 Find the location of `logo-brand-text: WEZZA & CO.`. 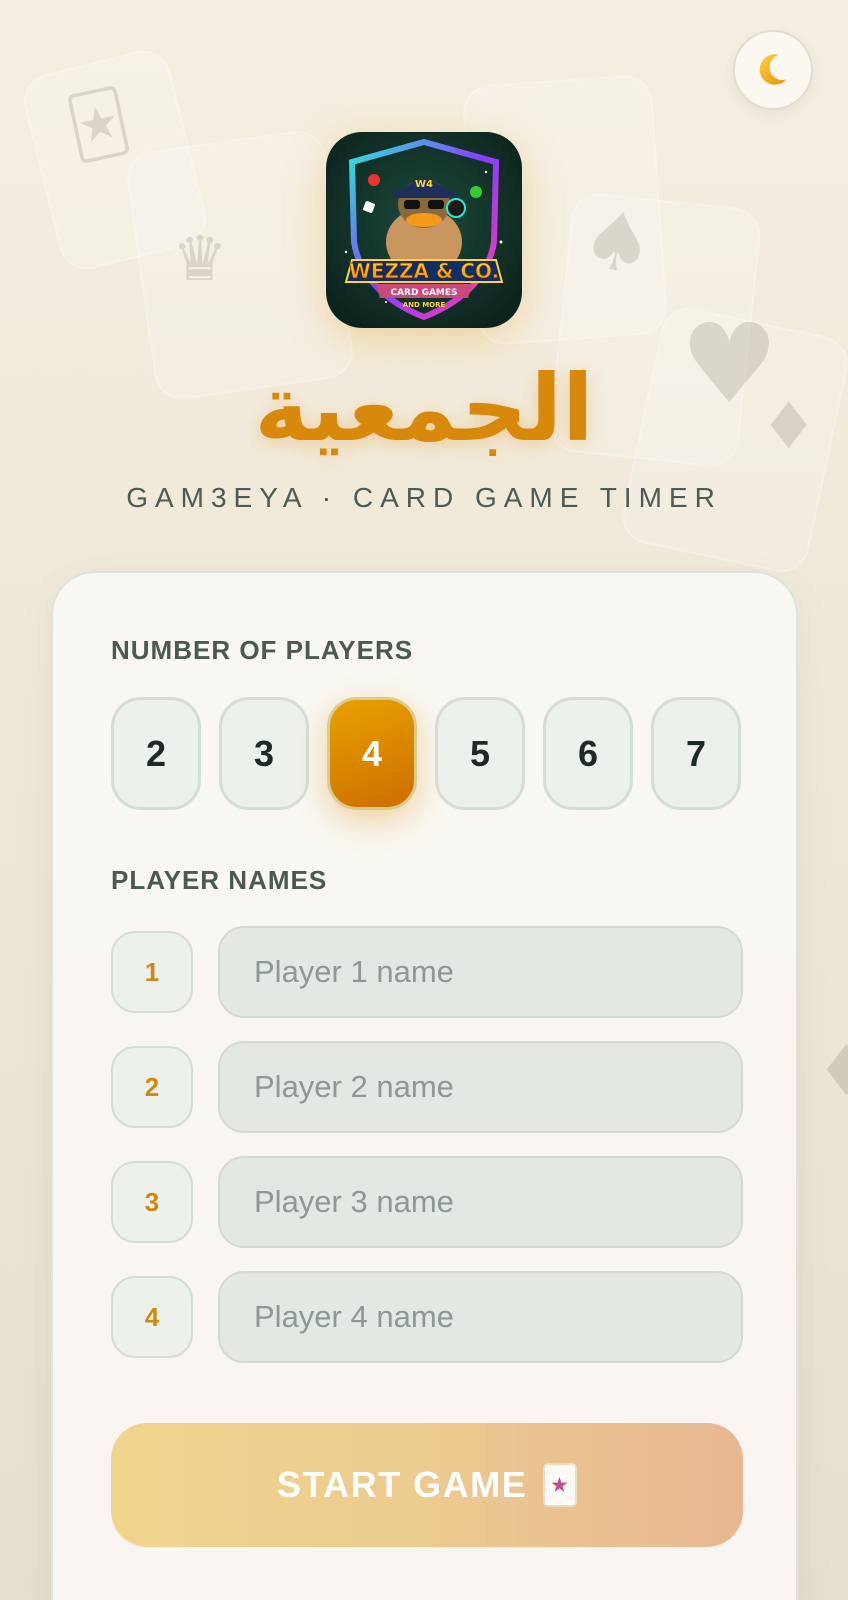

logo-brand-text: WEZZA & CO. is located at coordinates (424, 271).